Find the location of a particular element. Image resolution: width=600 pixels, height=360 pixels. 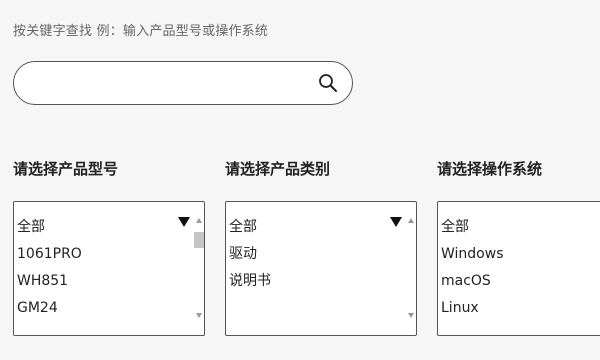

search-hint: 按关键字查找 例：输入产品型号或操作系统 is located at coordinates (141, 31).